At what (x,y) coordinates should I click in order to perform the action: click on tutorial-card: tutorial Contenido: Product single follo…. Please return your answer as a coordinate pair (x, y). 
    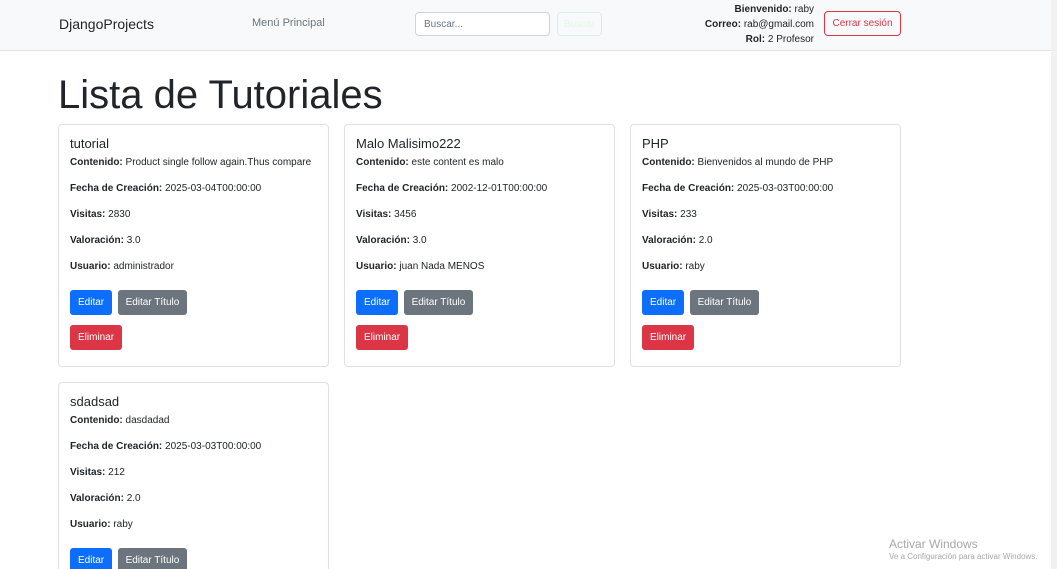
    Looking at the image, I should click on (193, 245).